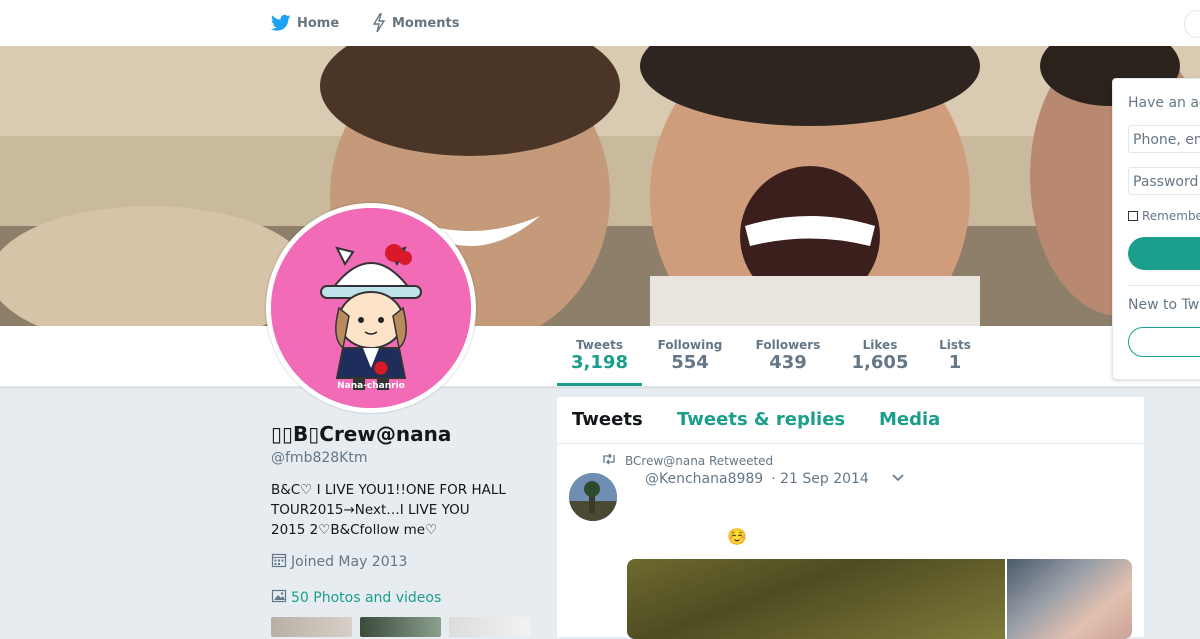 The width and height of the screenshot is (1200, 639). I want to click on stat-followers-value: 439, so click(788, 362).